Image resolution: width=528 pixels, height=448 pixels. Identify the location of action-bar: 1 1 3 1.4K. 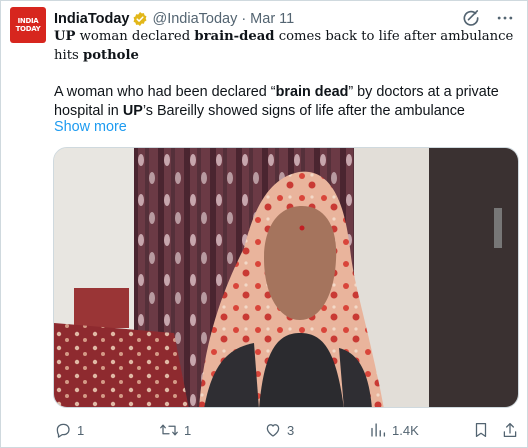
(264, 430).